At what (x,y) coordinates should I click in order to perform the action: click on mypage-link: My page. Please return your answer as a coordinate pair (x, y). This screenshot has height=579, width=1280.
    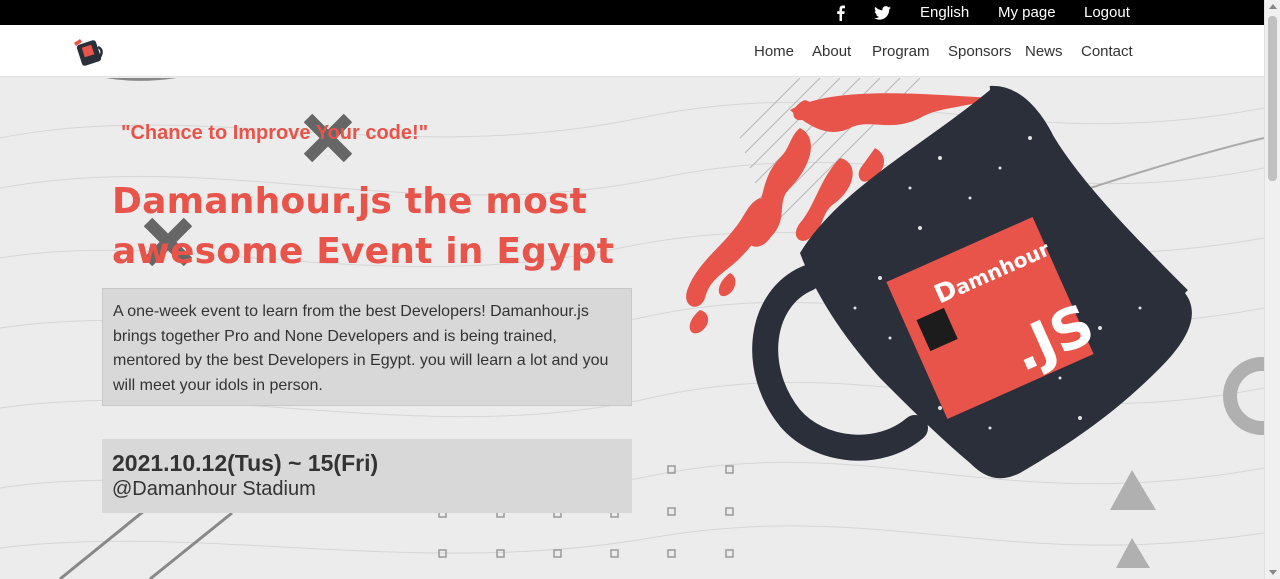
    Looking at the image, I should click on (1027, 12).